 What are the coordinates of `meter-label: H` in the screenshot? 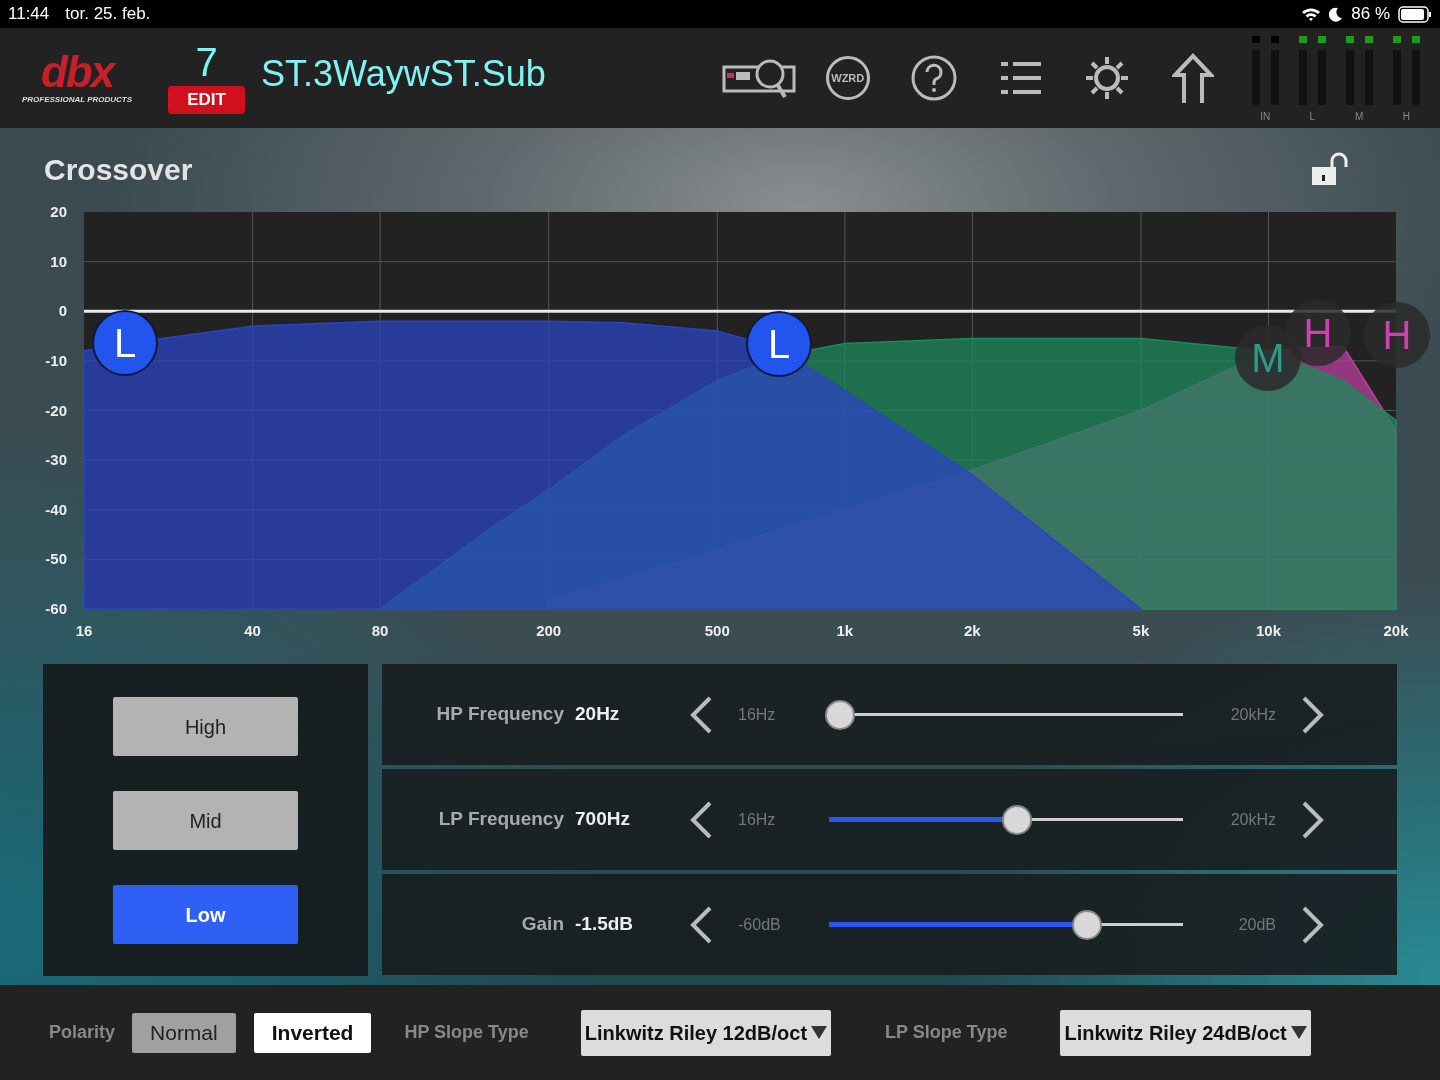 It's located at (1406, 117).